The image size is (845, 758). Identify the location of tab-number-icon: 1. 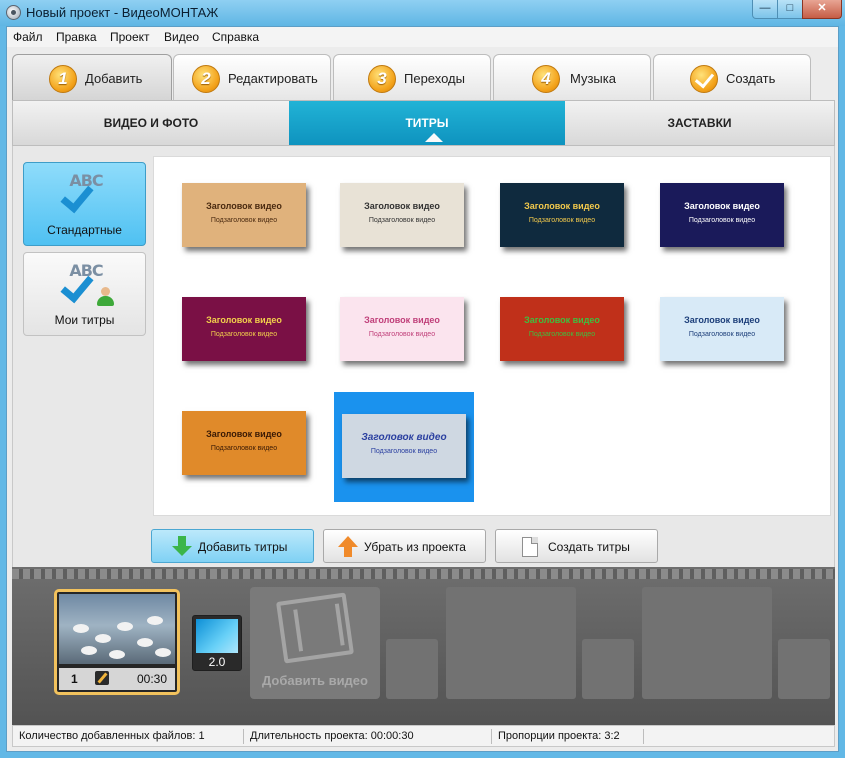
(63, 79).